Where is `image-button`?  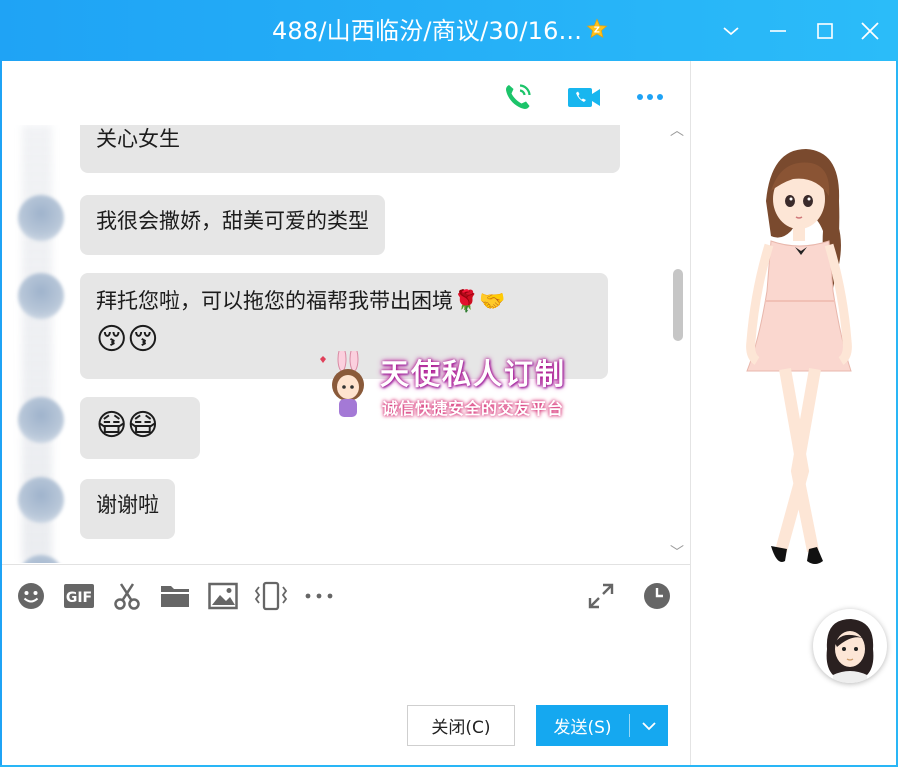 image-button is located at coordinates (223, 596).